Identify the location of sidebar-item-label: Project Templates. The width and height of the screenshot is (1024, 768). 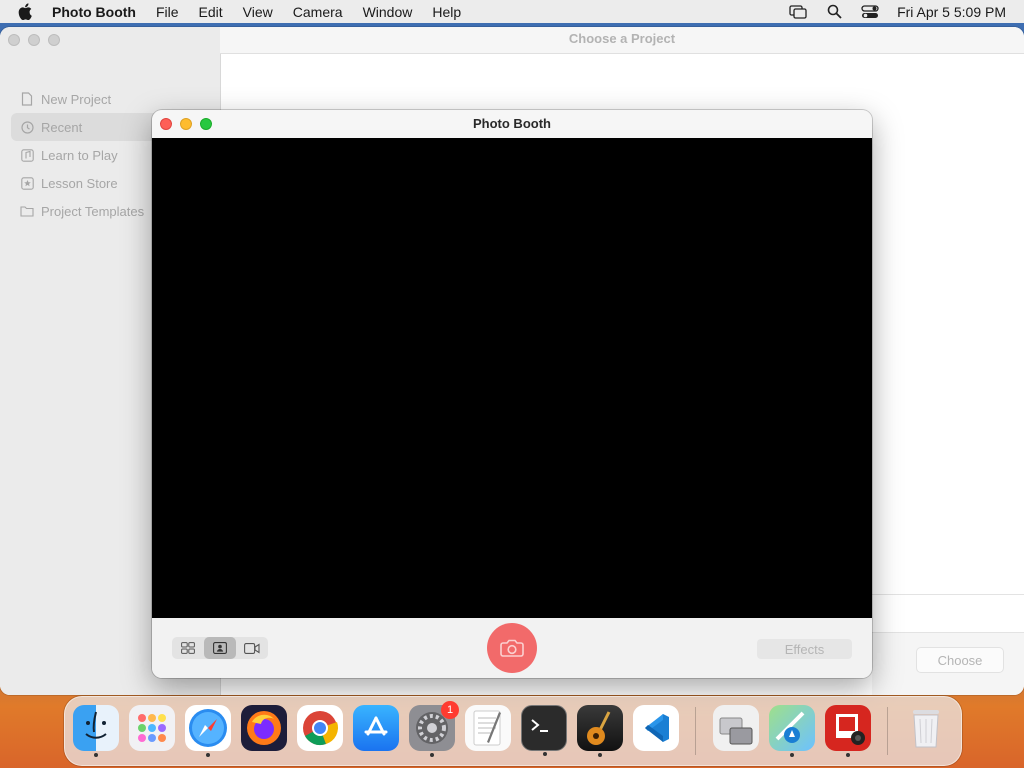
(93, 211).